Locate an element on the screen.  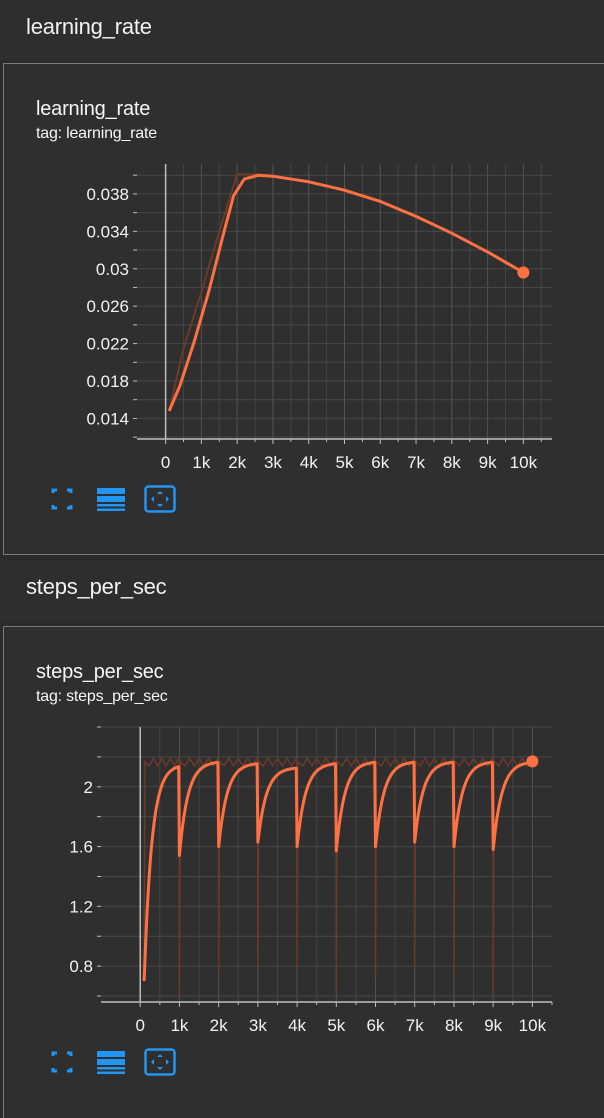
series-raw-line is located at coordinates (346, 292).